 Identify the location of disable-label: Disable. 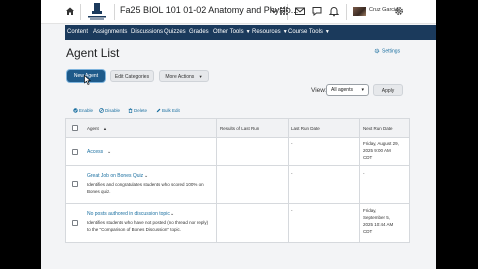
(113, 110).